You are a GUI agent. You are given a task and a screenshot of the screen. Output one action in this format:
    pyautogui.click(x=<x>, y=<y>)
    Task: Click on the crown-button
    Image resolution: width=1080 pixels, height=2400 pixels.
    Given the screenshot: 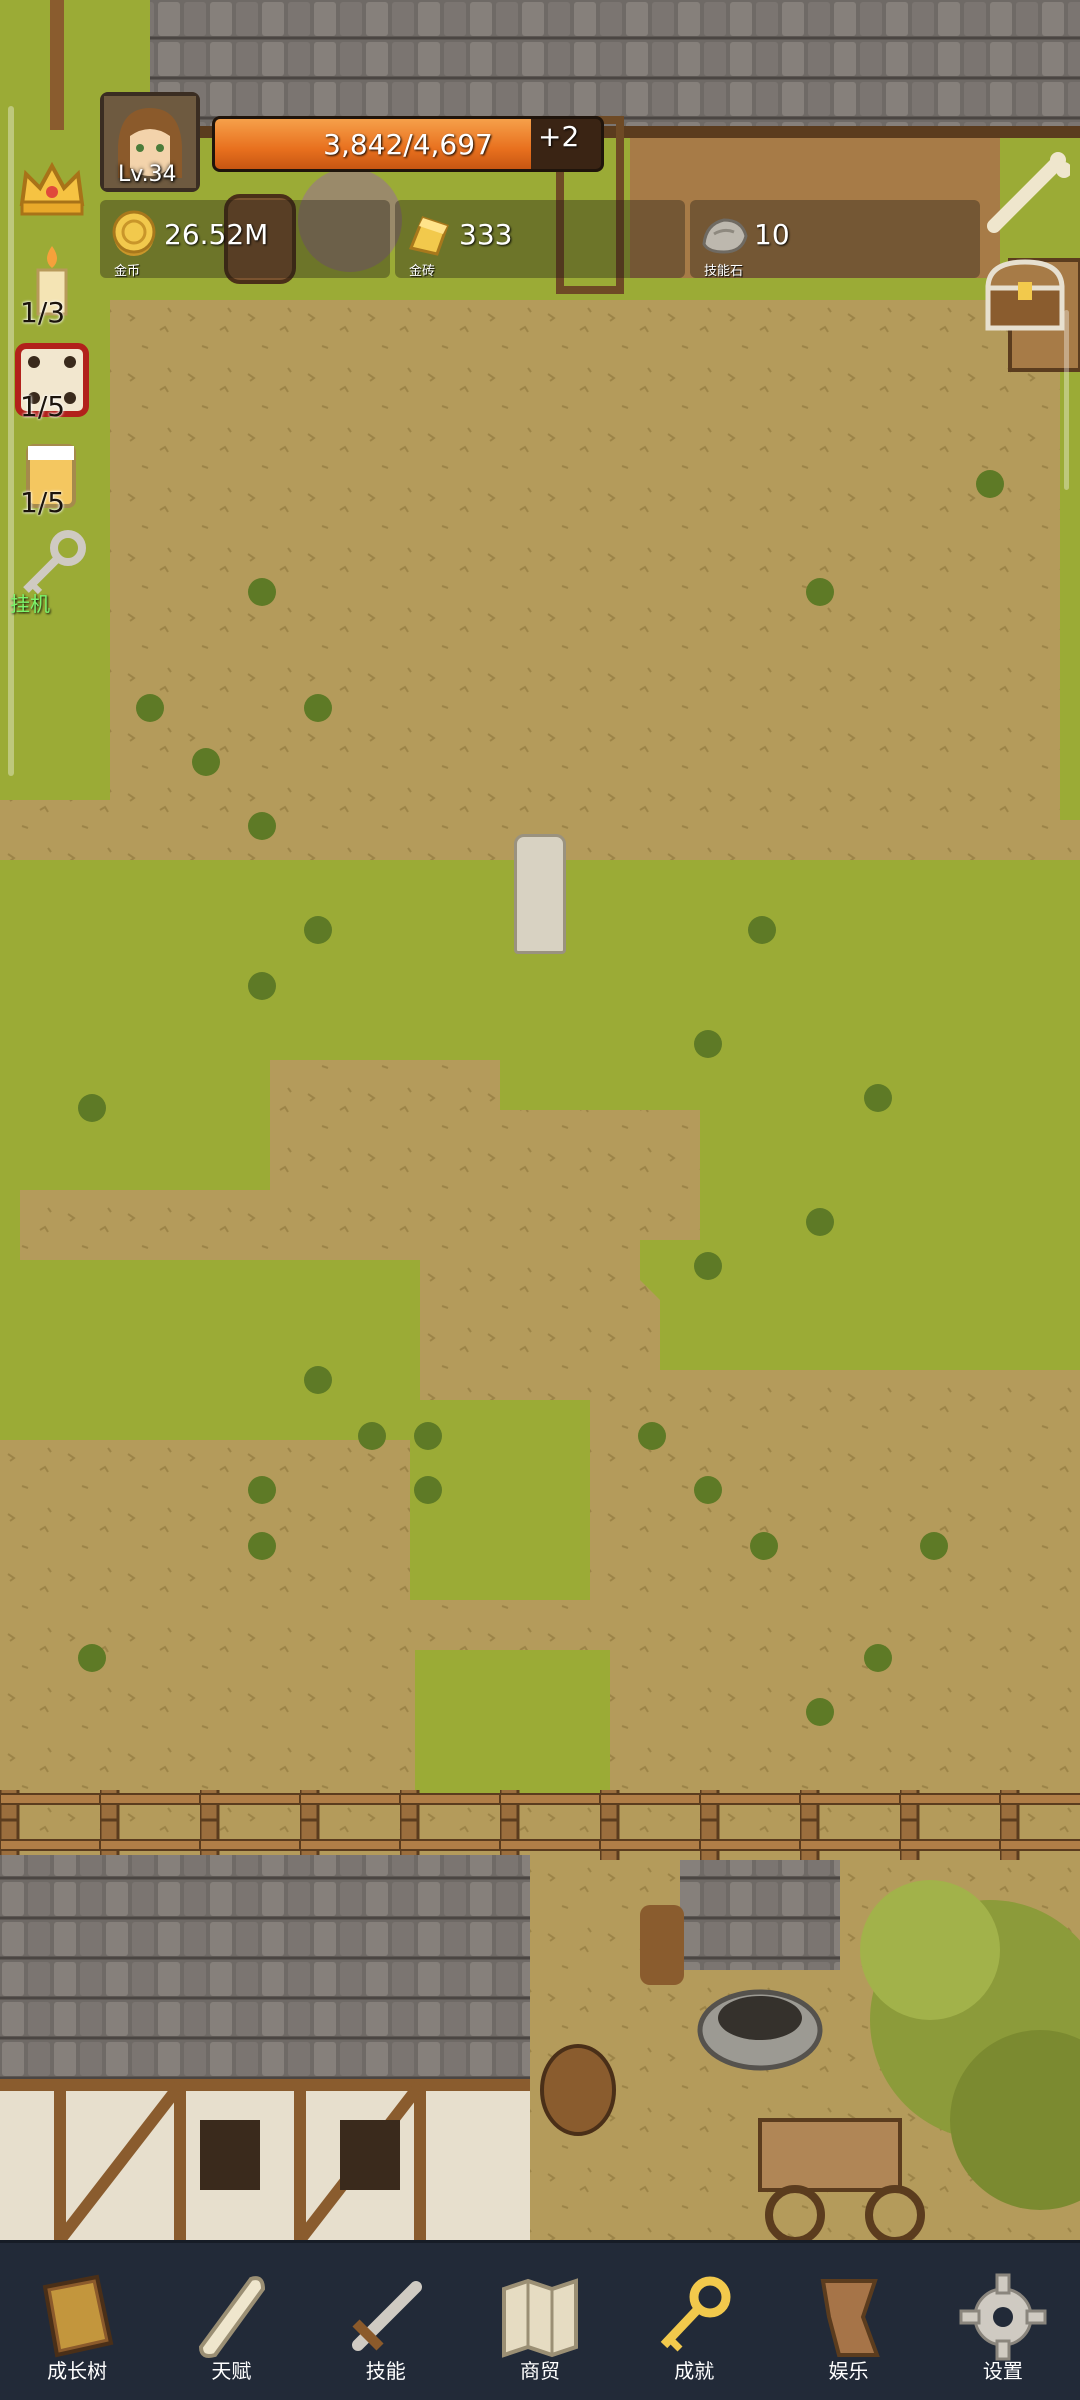 What is the action you would take?
    pyautogui.click(x=58, y=194)
    